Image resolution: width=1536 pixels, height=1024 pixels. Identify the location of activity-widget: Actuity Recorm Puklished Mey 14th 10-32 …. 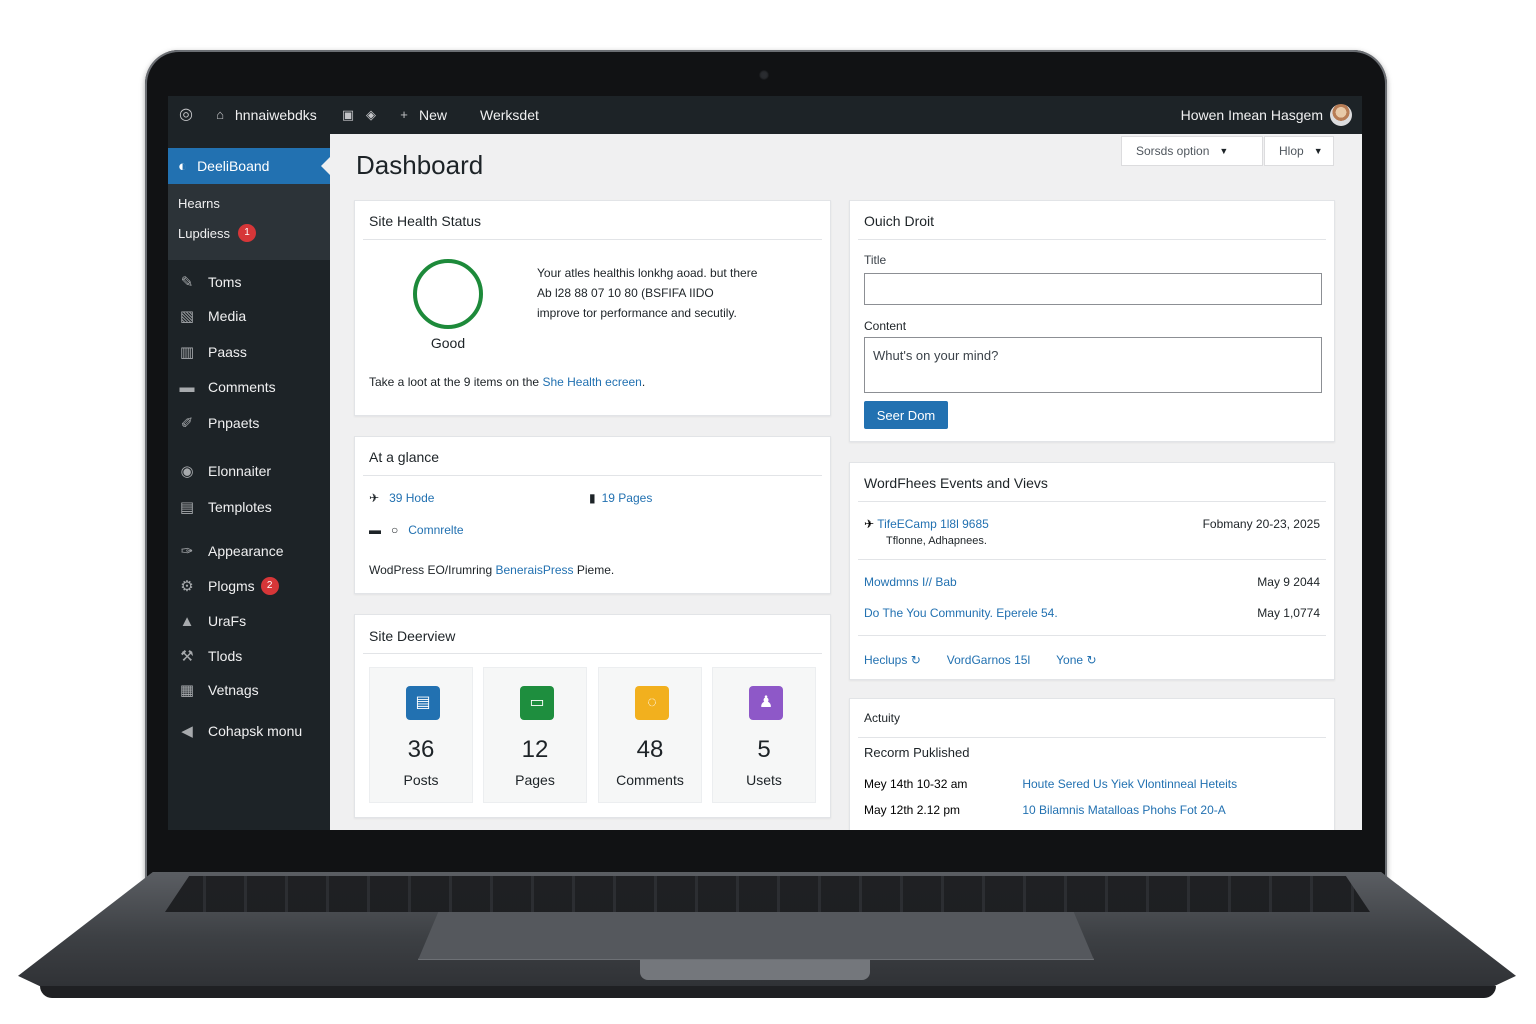
(1092, 764).